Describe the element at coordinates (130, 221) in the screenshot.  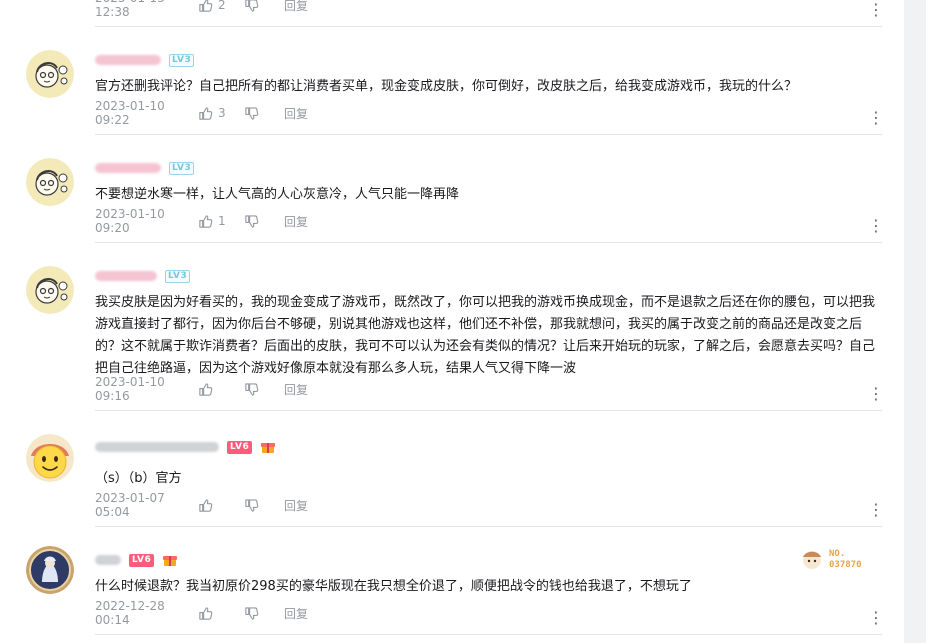
I see `comment-time: 2023-01-10 09:20` at that location.